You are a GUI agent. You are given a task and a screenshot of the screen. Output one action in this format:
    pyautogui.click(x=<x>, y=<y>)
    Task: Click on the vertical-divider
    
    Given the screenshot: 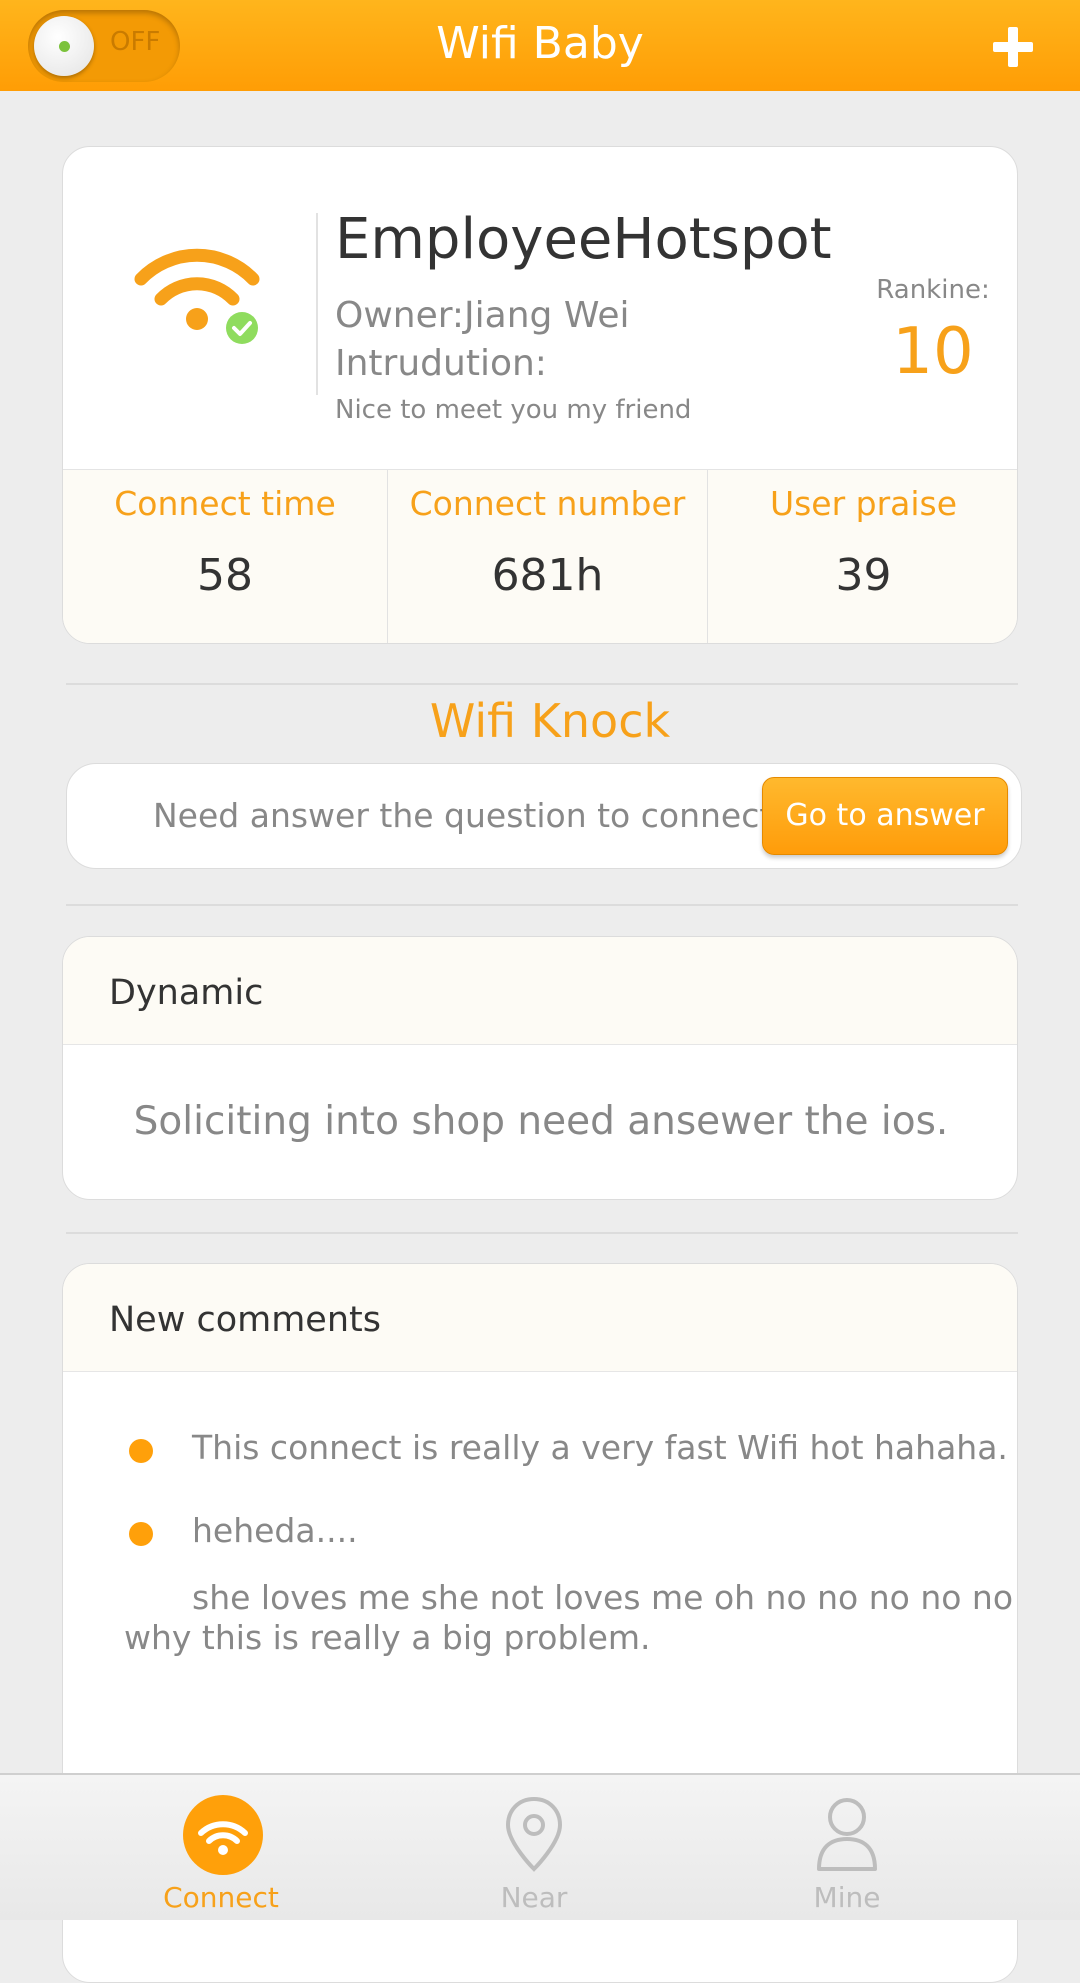 What is the action you would take?
    pyautogui.click(x=317, y=304)
    